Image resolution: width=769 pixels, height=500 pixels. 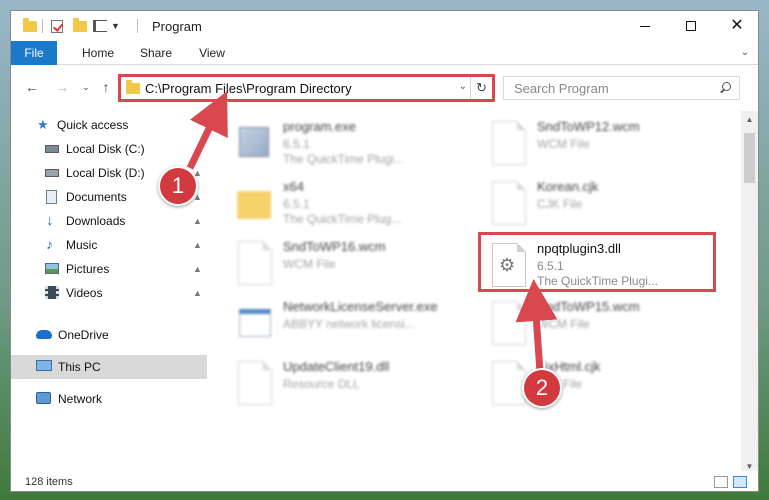 I want to click on sidebar-item-local-disk-c: Local Disk (C:), so click(x=109, y=149).